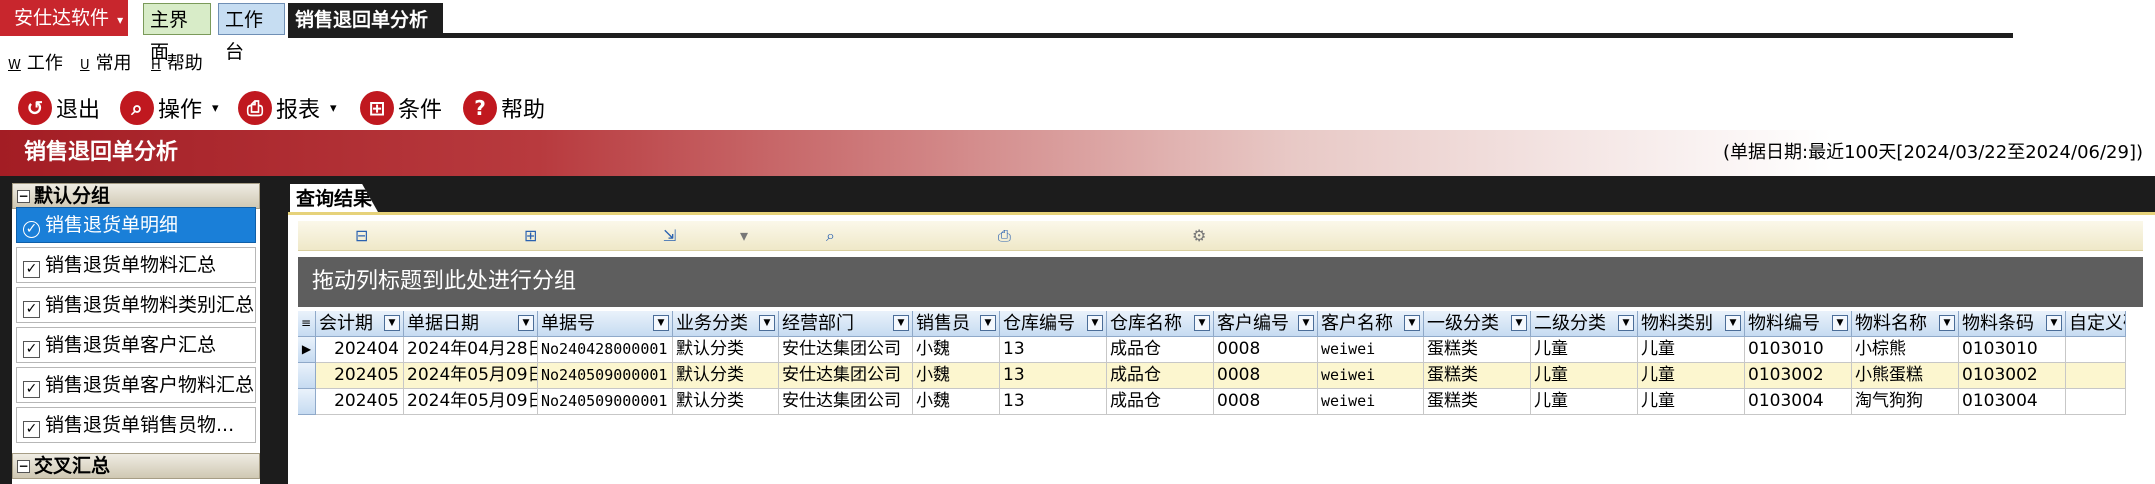  Describe the element at coordinates (605, 350) in the screenshot. I see `cell-doc-number: No240428000001` at that location.